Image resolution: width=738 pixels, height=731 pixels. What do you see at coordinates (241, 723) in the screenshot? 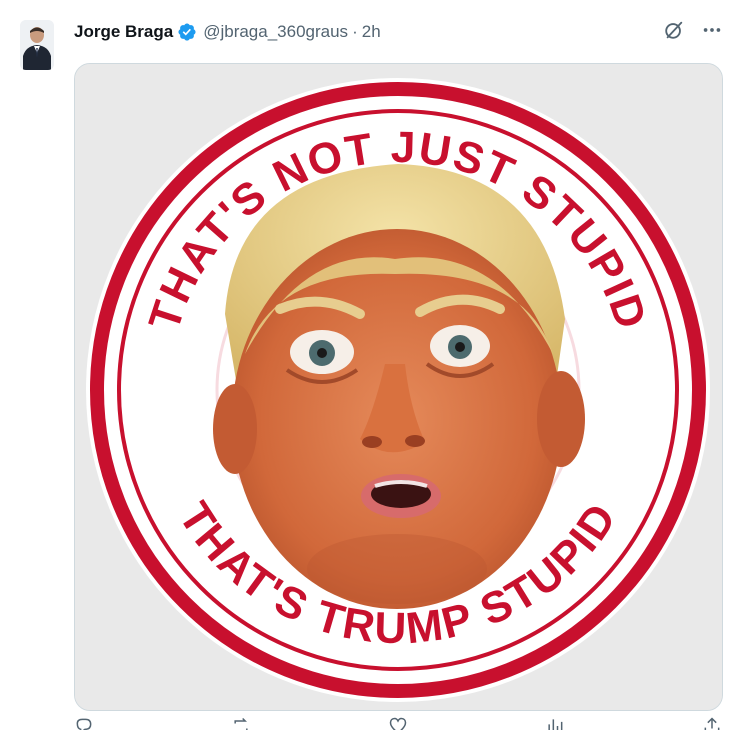
I see `retweet-icon` at bounding box center [241, 723].